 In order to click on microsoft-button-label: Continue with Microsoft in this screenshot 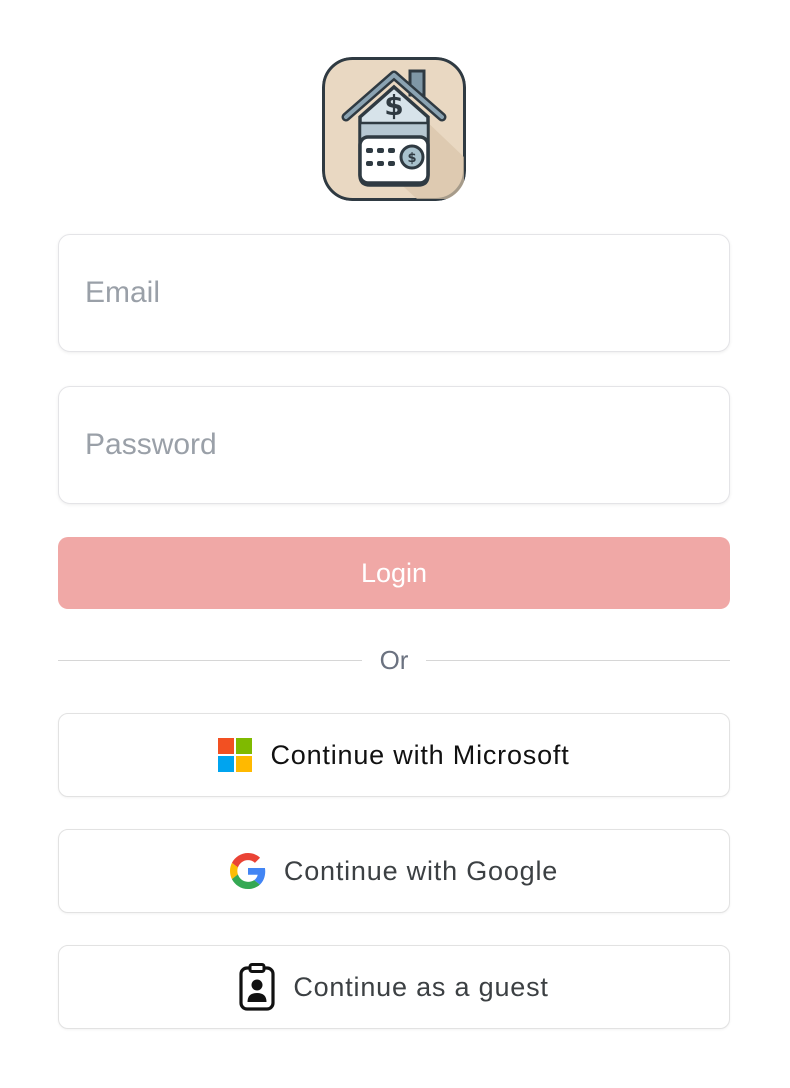, I will do `click(420, 754)`.